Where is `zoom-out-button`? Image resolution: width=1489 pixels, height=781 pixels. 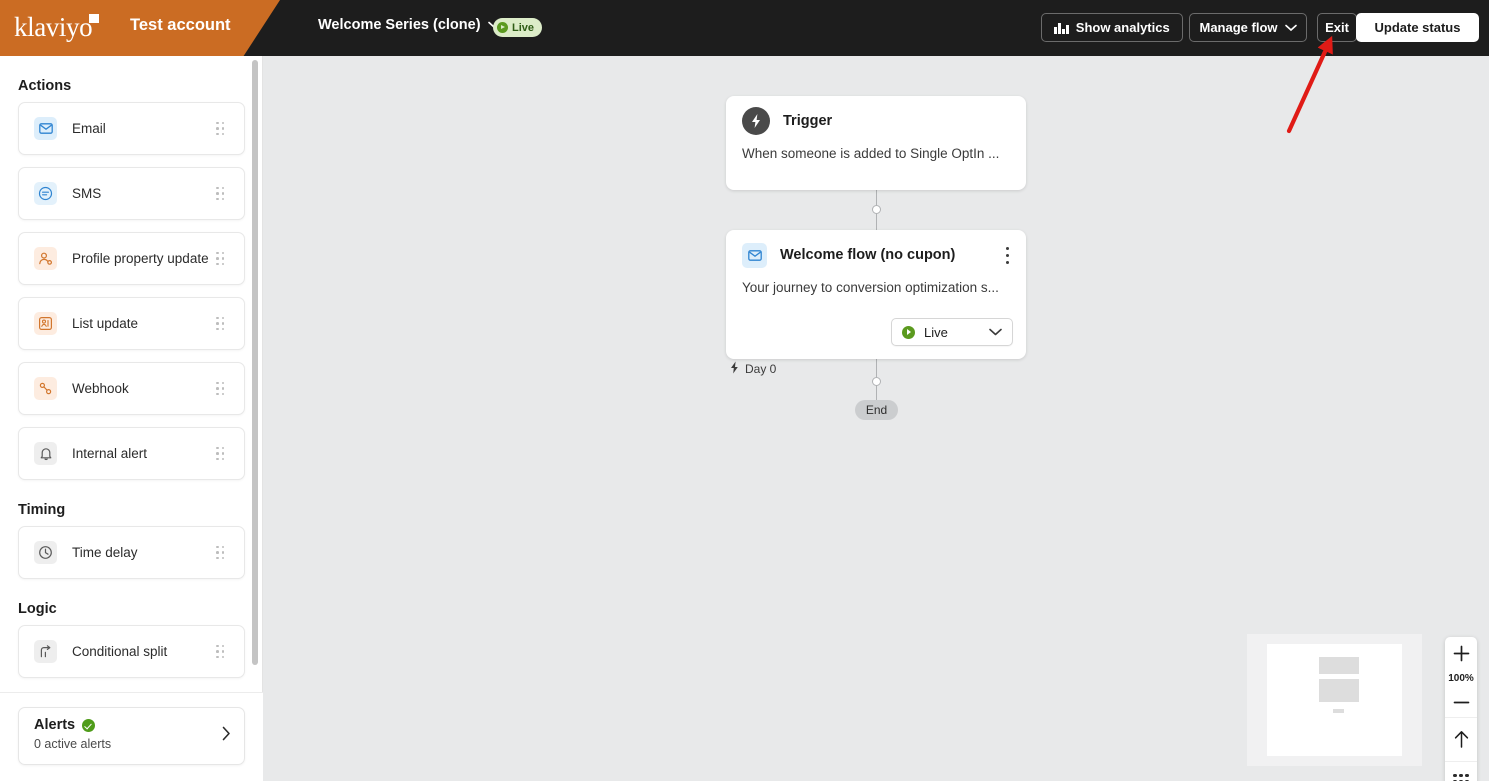 zoom-out-button is located at coordinates (1461, 702).